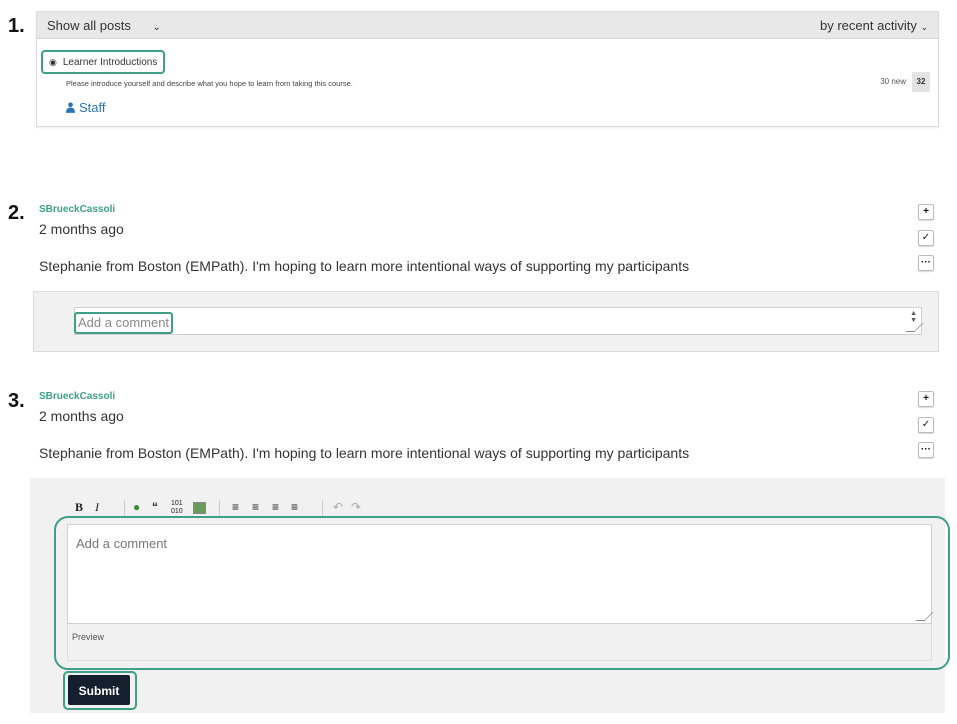 The height and width of the screenshot is (724, 957). What do you see at coordinates (155, 507) in the screenshot?
I see `blockquote-icon: “` at bounding box center [155, 507].